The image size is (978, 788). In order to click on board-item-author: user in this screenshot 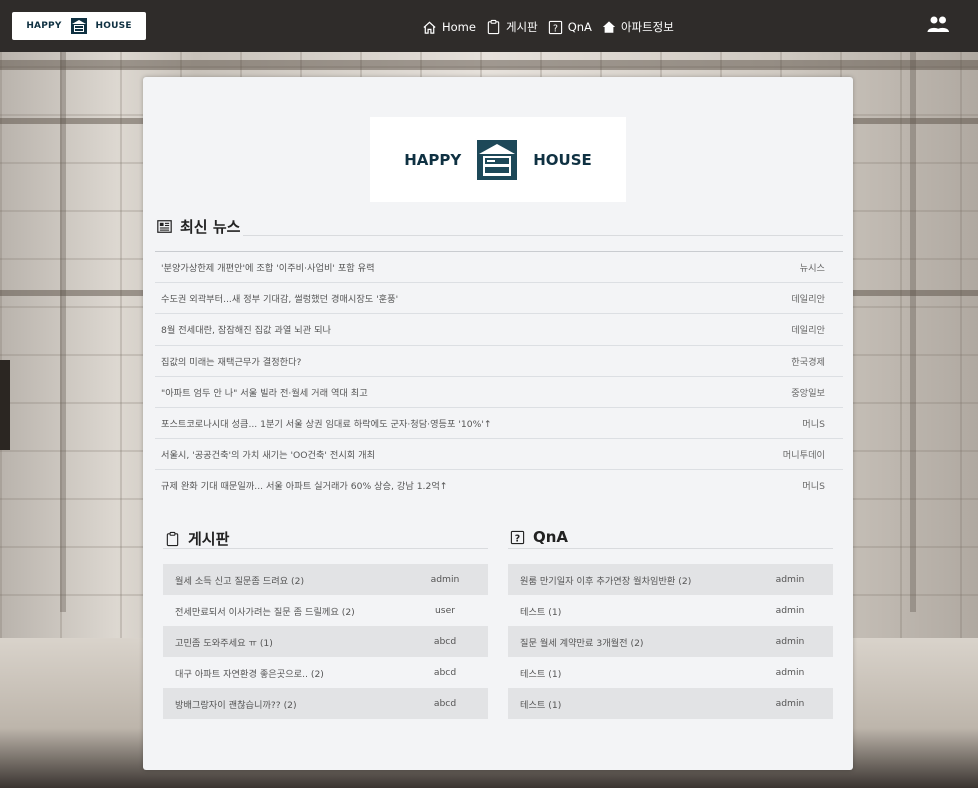, I will do `click(445, 610)`.